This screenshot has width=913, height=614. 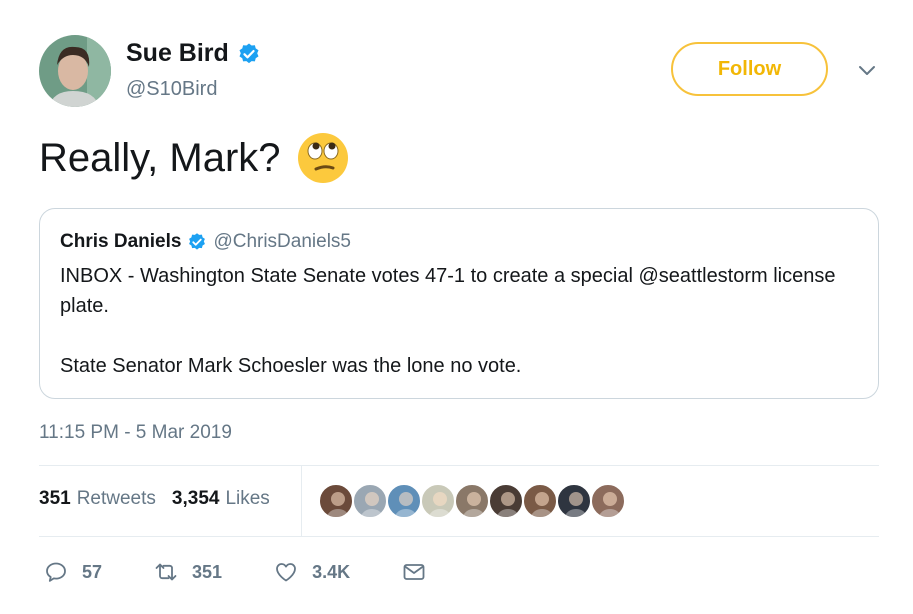 I want to click on like-count: 3.4K, so click(x=331, y=571).